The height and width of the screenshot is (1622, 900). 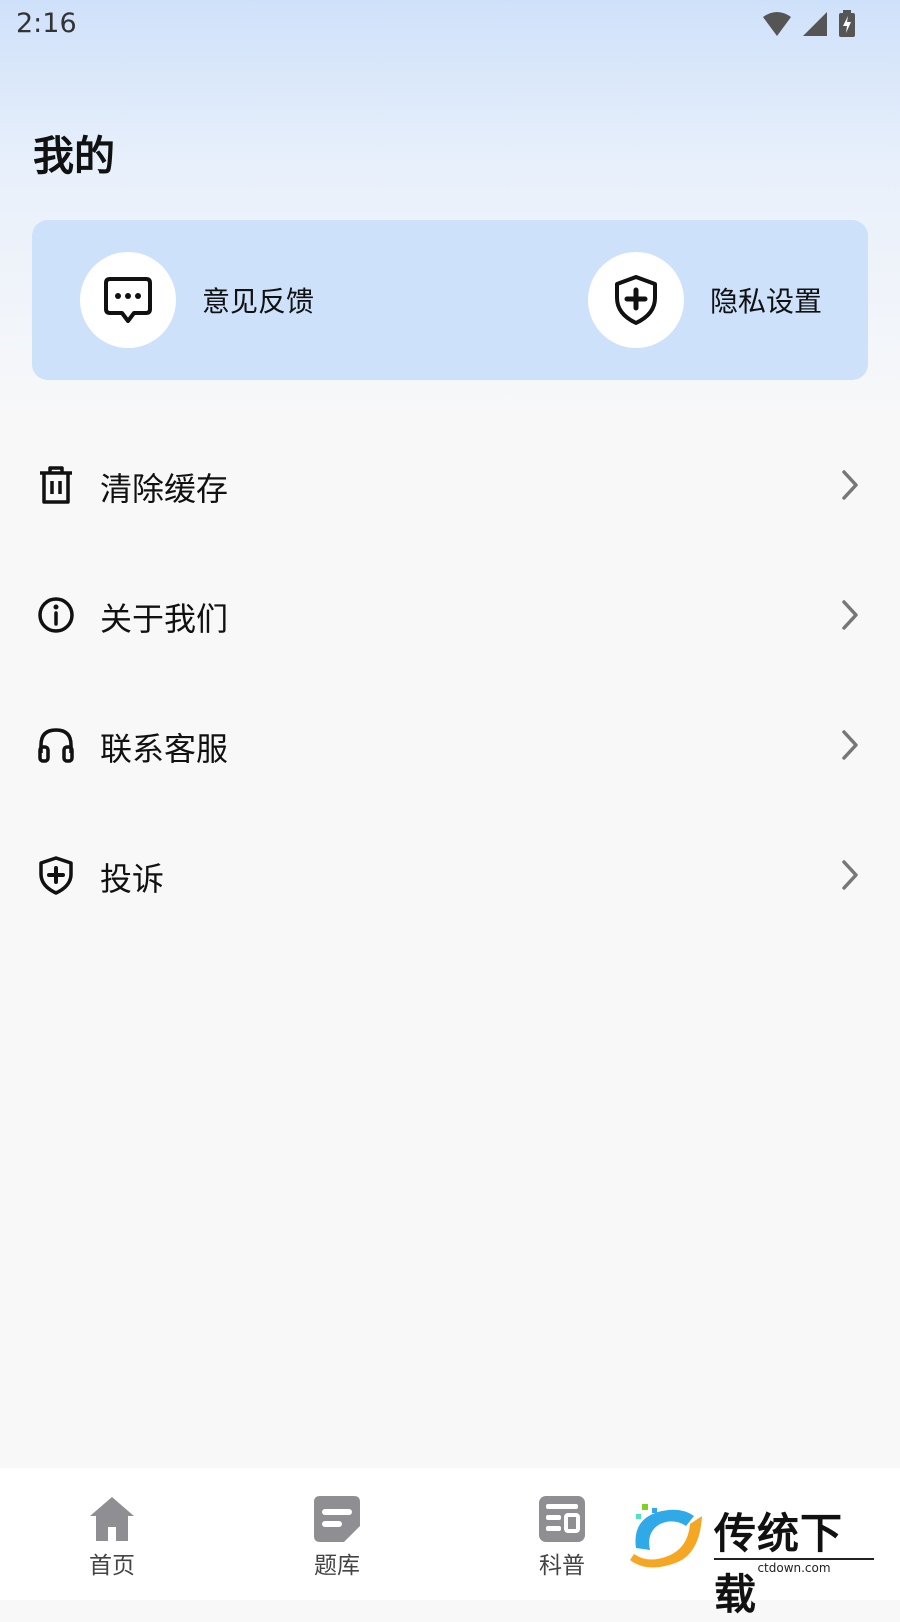 What do you see at coordinates (164, 749) in the screenshot?
I see `menu-label-contact-support: 联系客服` at bounding box center [164, 749].